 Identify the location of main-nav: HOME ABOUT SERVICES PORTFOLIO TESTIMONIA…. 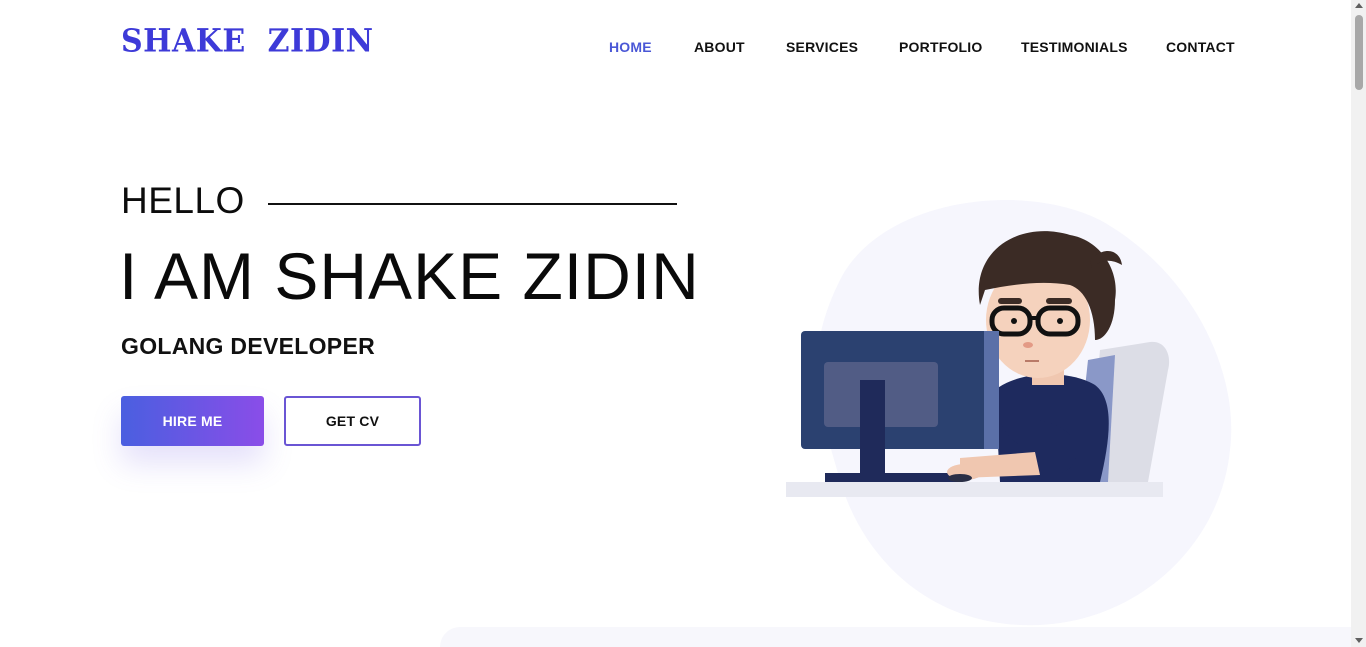
(675, 49).